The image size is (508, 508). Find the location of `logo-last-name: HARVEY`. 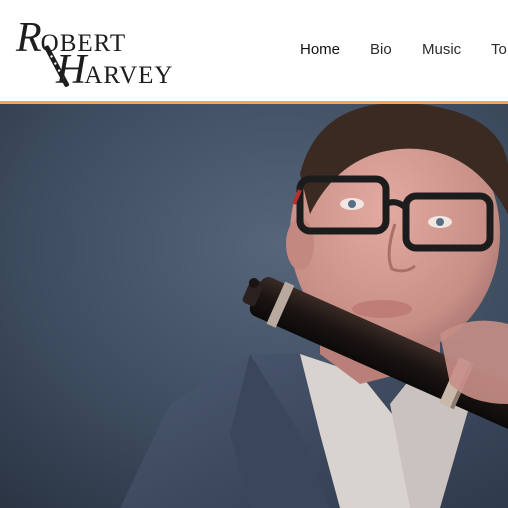

logo-last-name: HARVEY is located at coordinates (115, 70).